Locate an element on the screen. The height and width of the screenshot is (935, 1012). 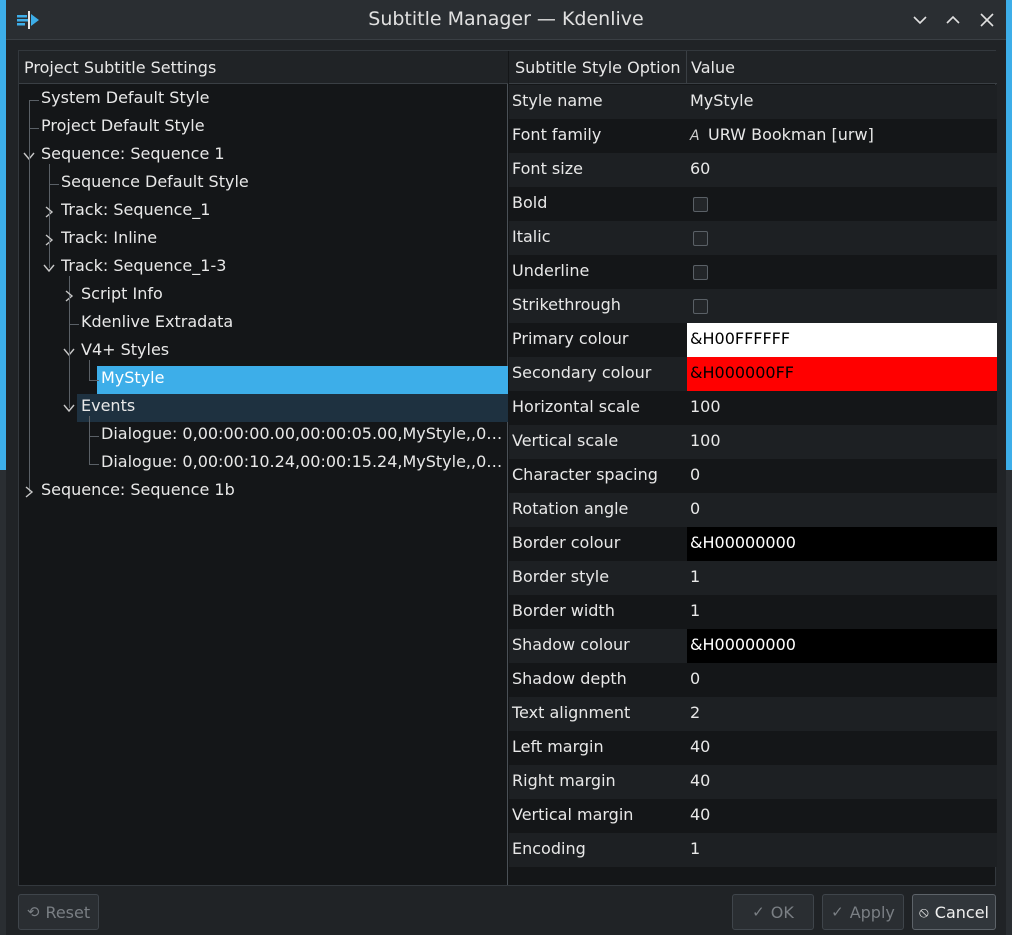
style-option-row: Vertical scale 100 is located at coordinates (753, 442).